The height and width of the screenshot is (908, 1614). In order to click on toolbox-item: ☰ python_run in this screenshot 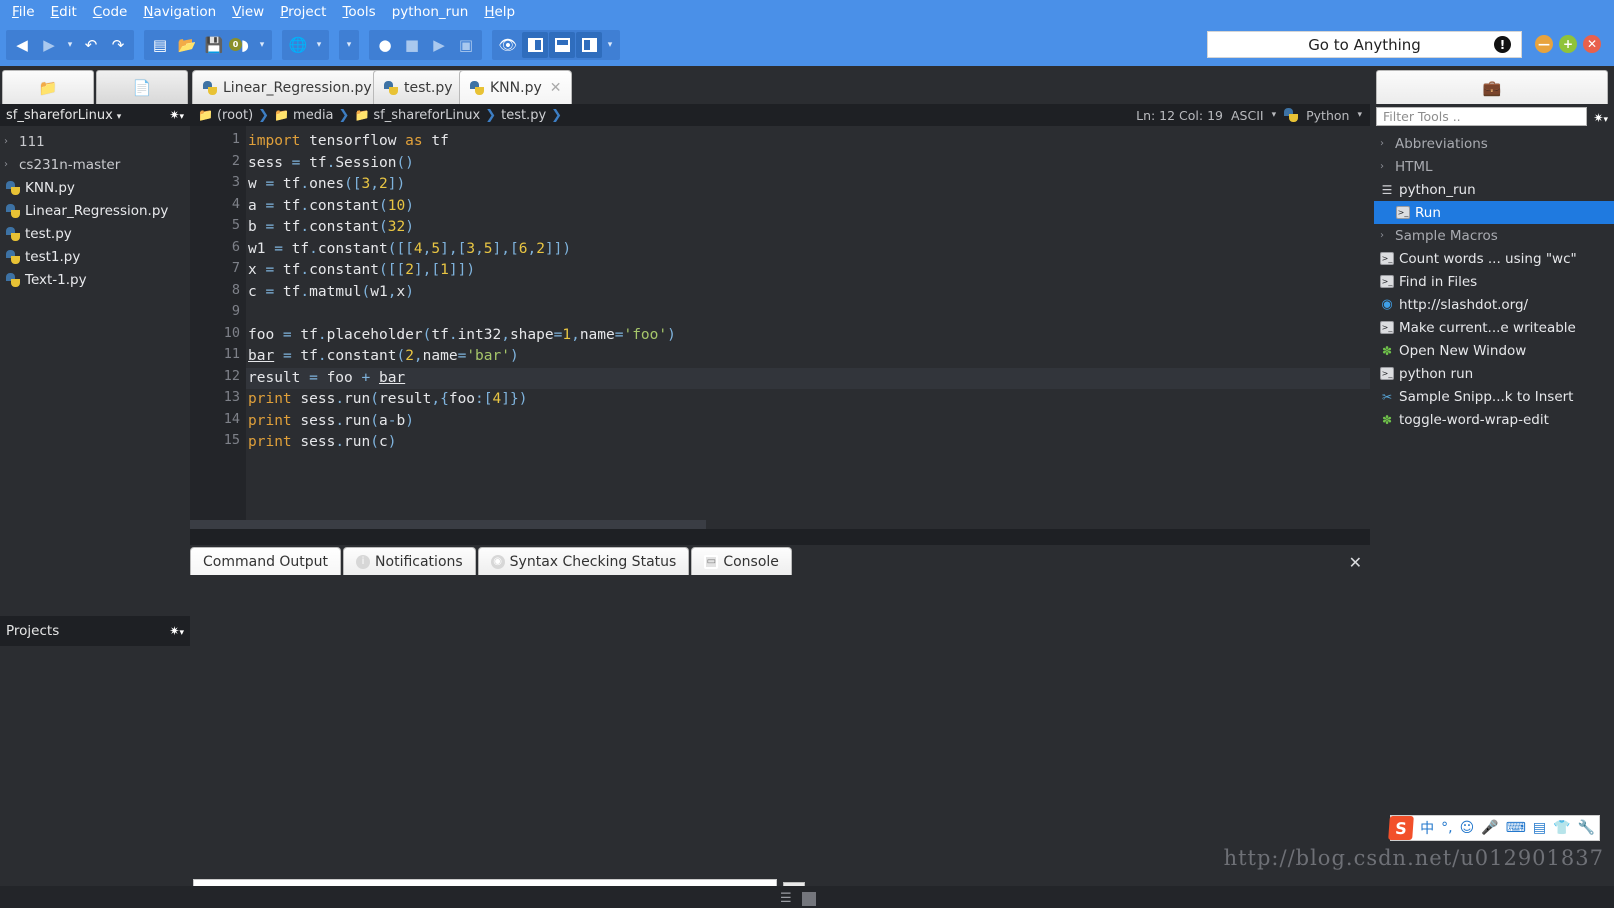, I will do `click(1494, 189)`.